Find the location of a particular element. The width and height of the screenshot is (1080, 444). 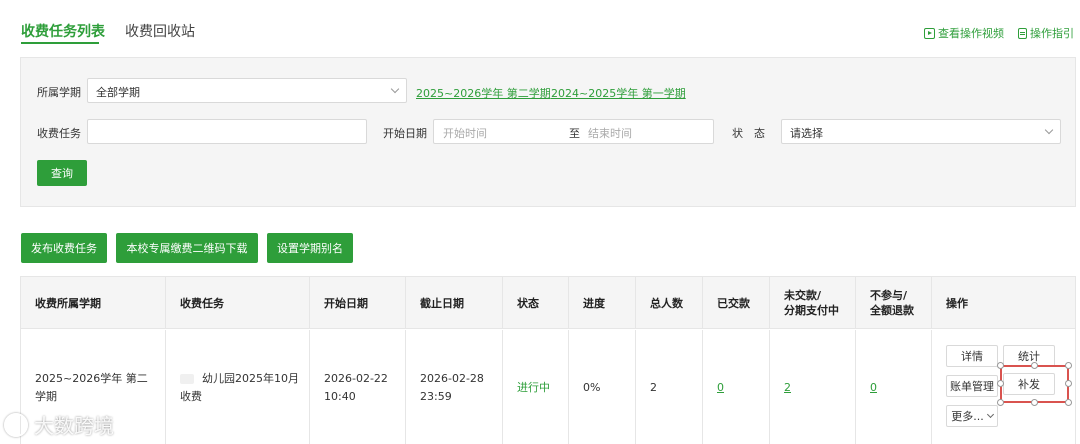

term-link-2024-2025-first: 2024~2025学年 第一学期 is located at coordinates (618, 93).